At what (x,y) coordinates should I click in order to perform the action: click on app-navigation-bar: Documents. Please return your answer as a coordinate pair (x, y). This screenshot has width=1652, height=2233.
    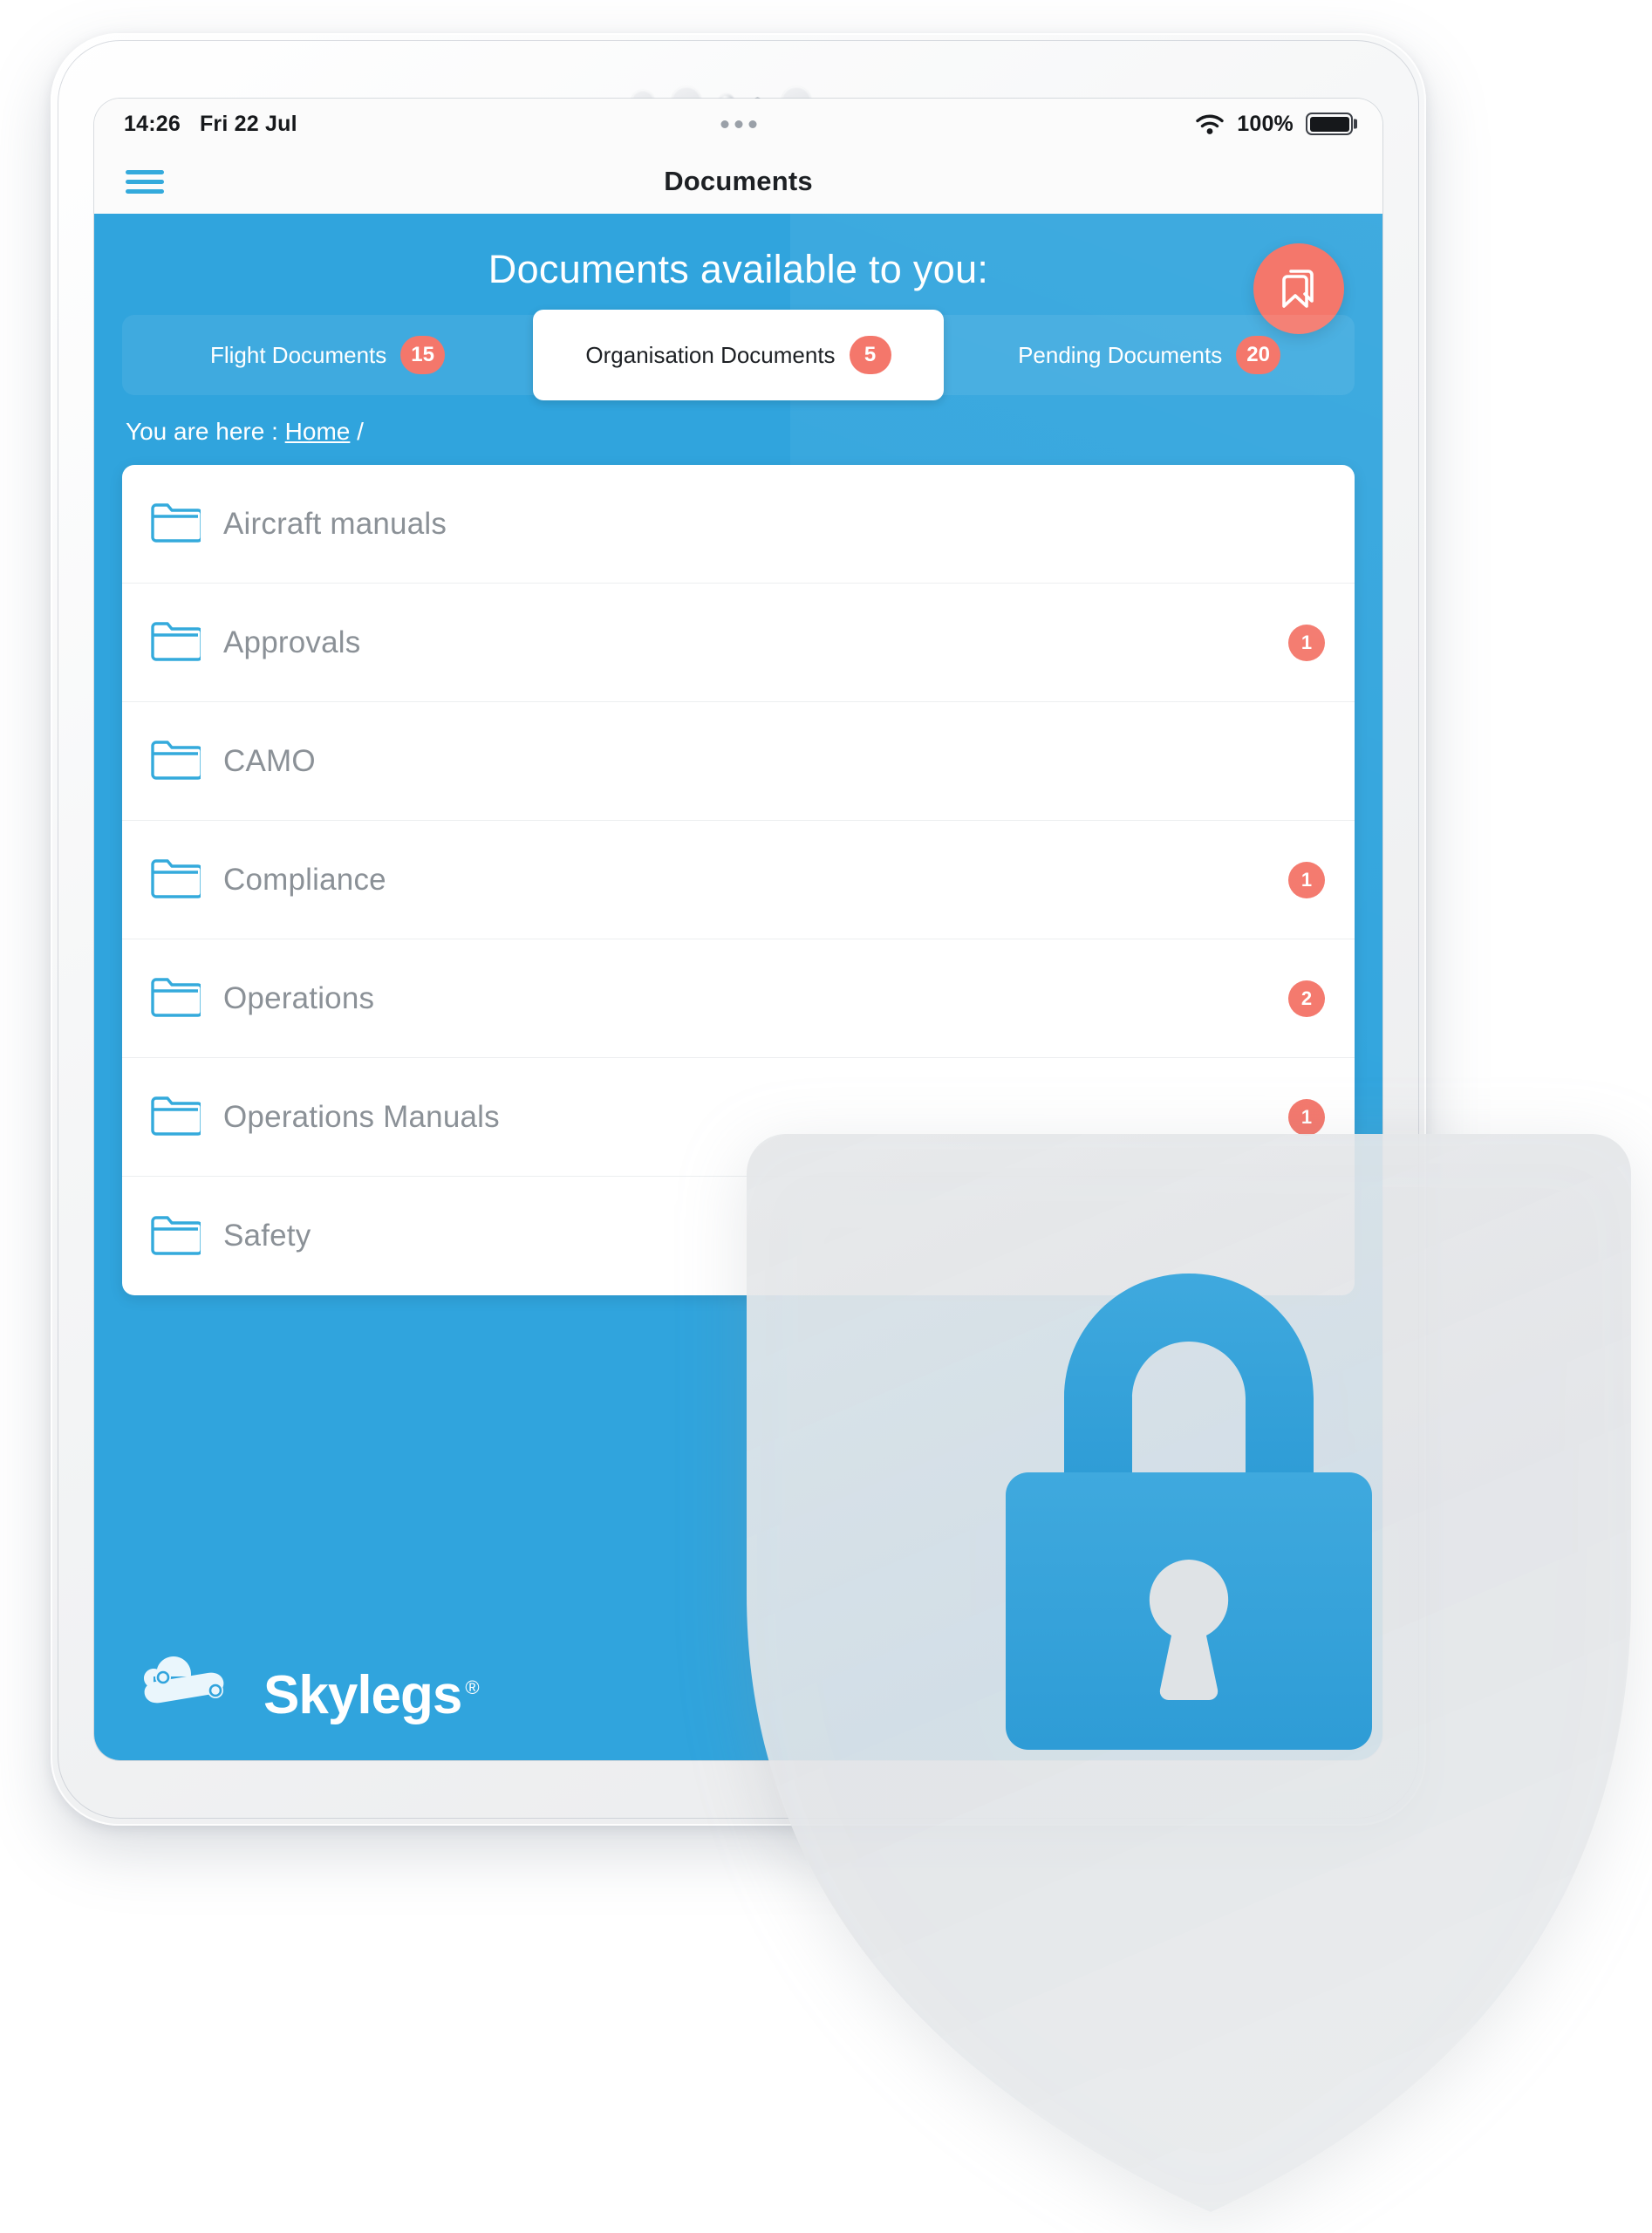
    Looking at the image, I should click on (738, 181).